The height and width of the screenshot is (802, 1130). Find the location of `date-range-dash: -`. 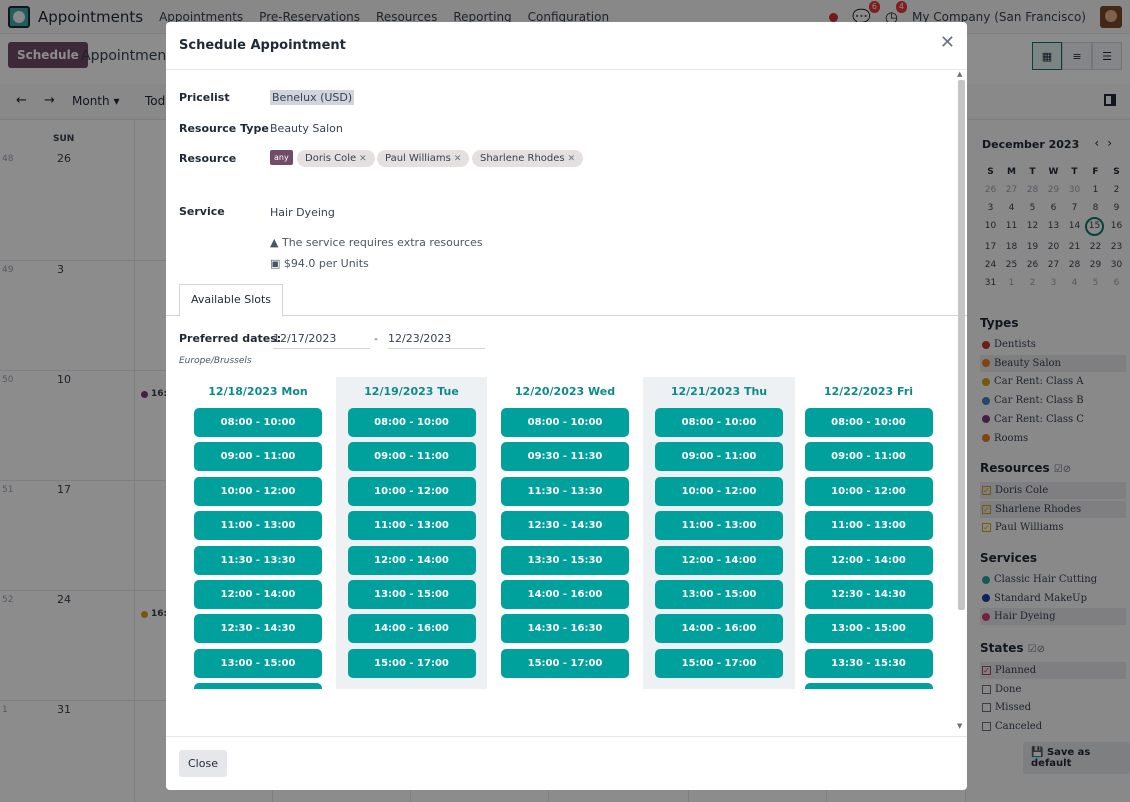

date-range-dash: - is located at coordinates (376, 338).